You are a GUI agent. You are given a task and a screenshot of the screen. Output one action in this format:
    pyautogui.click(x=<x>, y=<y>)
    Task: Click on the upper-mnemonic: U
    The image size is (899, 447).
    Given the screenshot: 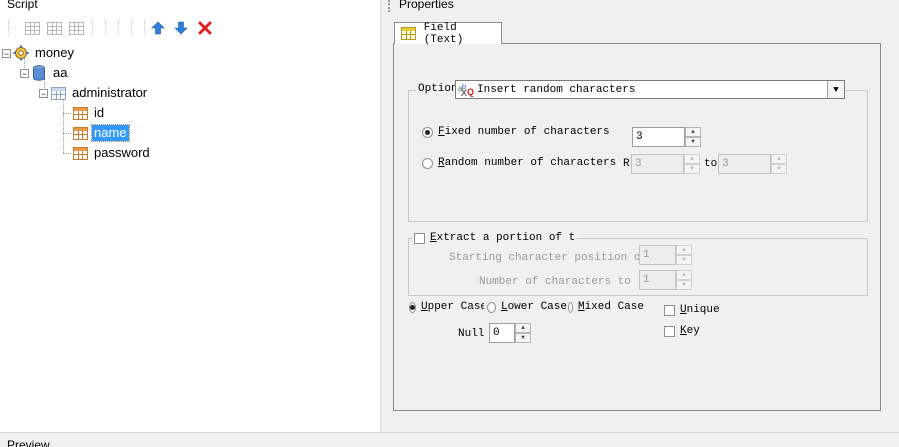 What is the action you would take?
    pyautogui.click(x=424, y=307)
    